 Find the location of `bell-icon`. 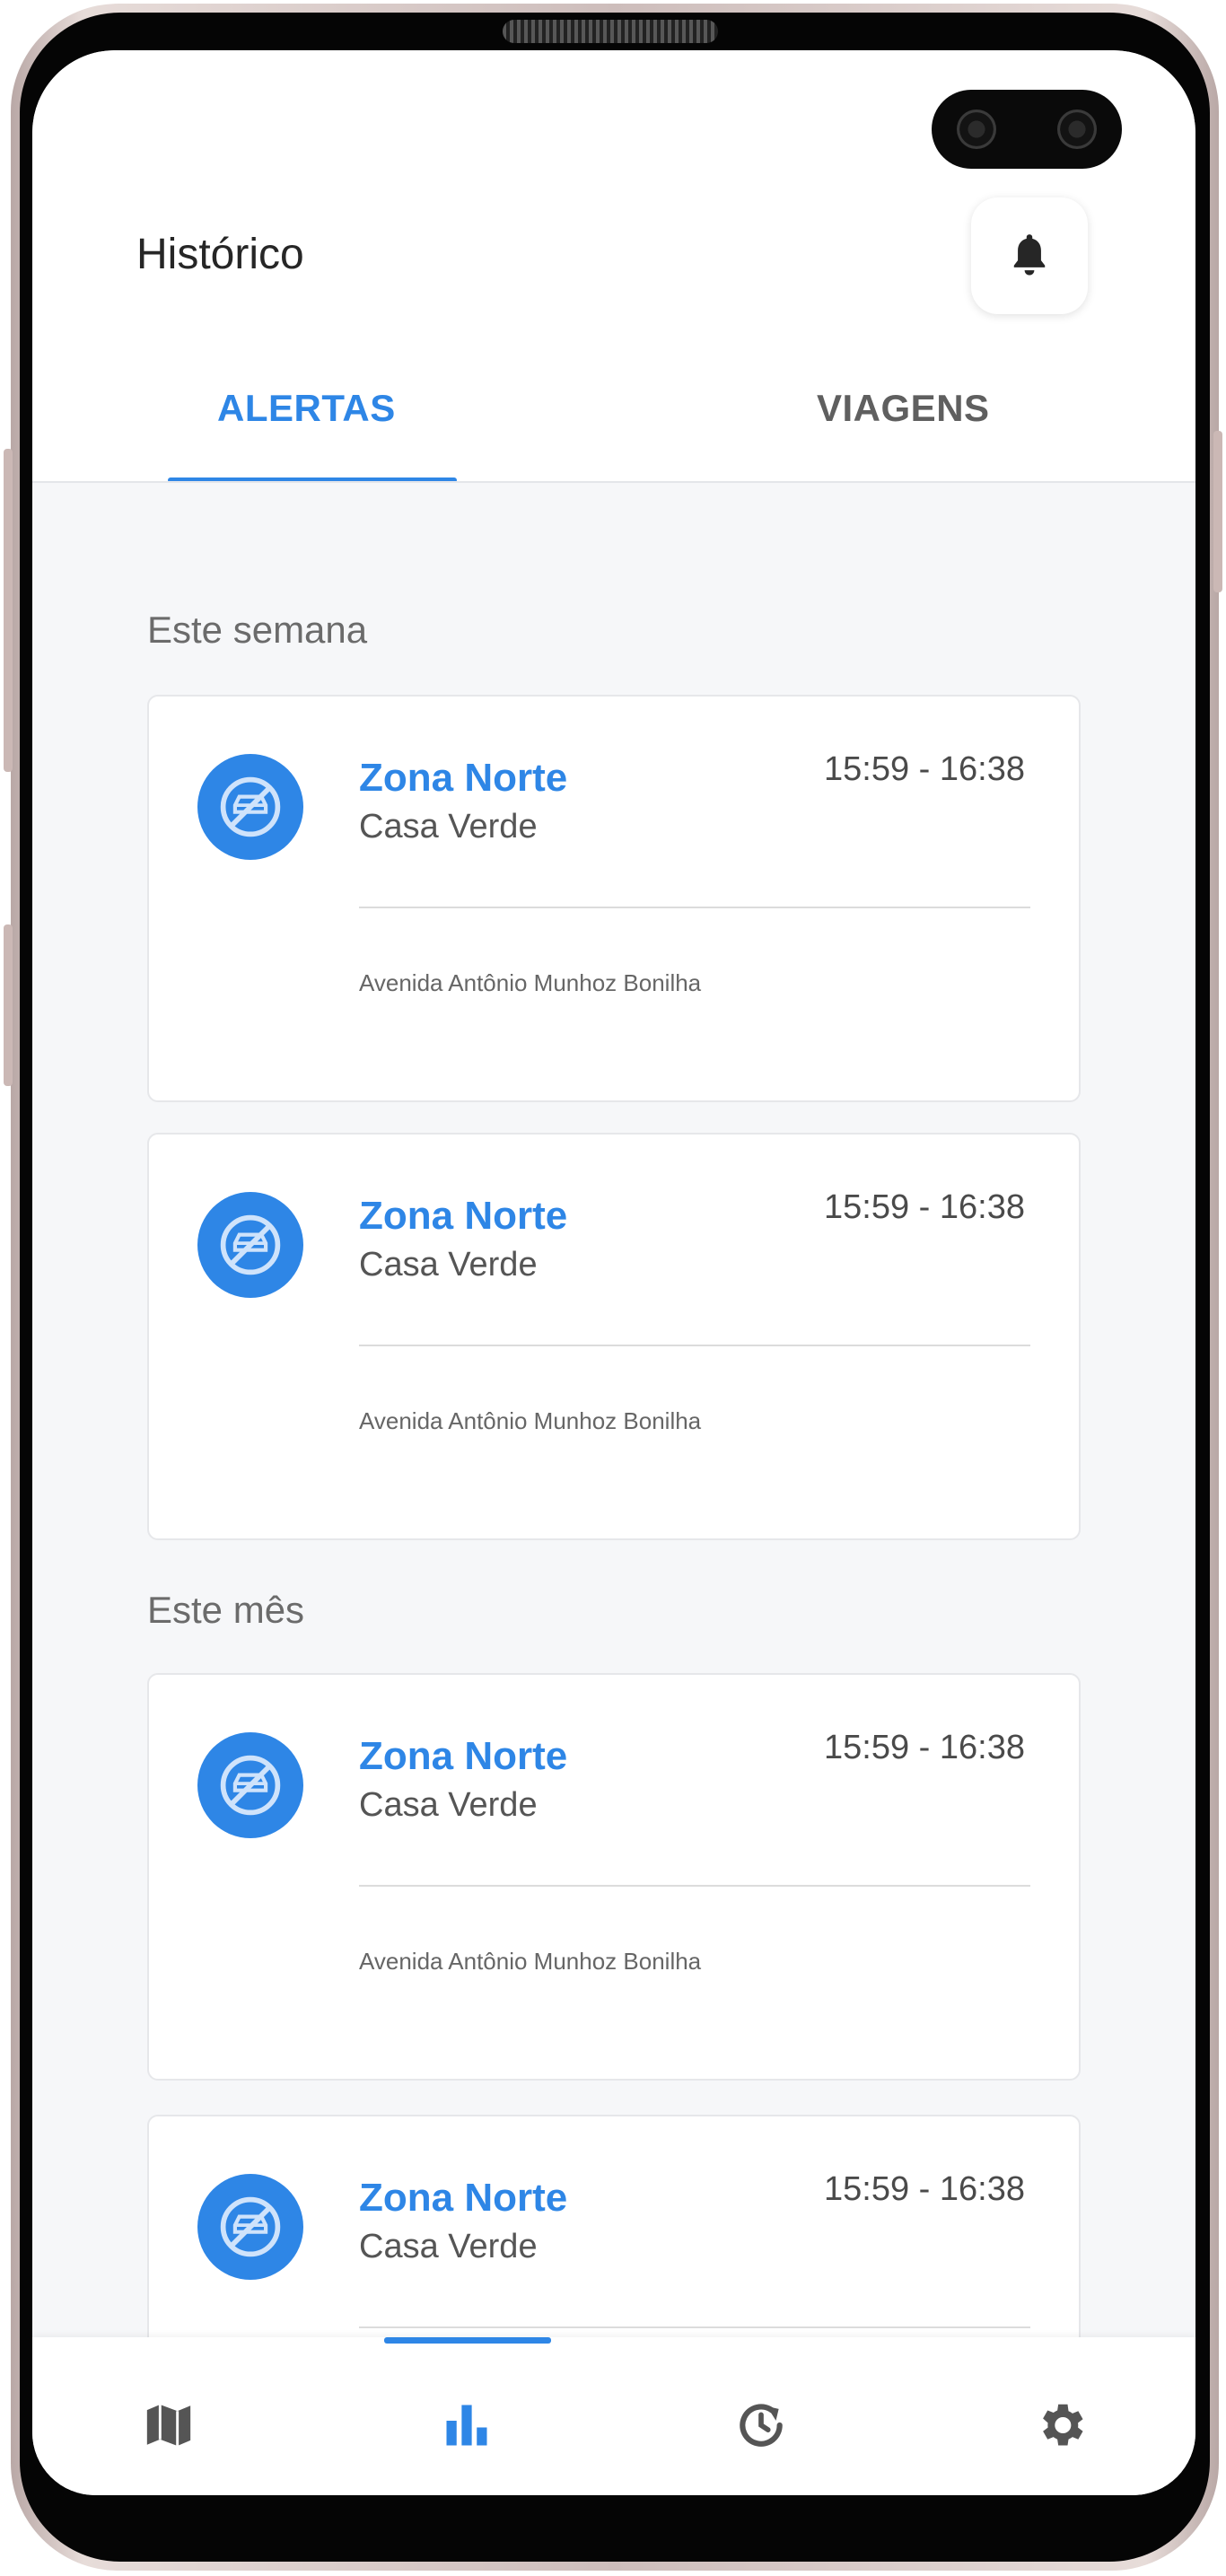

bell-icon is located at coordinates (1030, 255).